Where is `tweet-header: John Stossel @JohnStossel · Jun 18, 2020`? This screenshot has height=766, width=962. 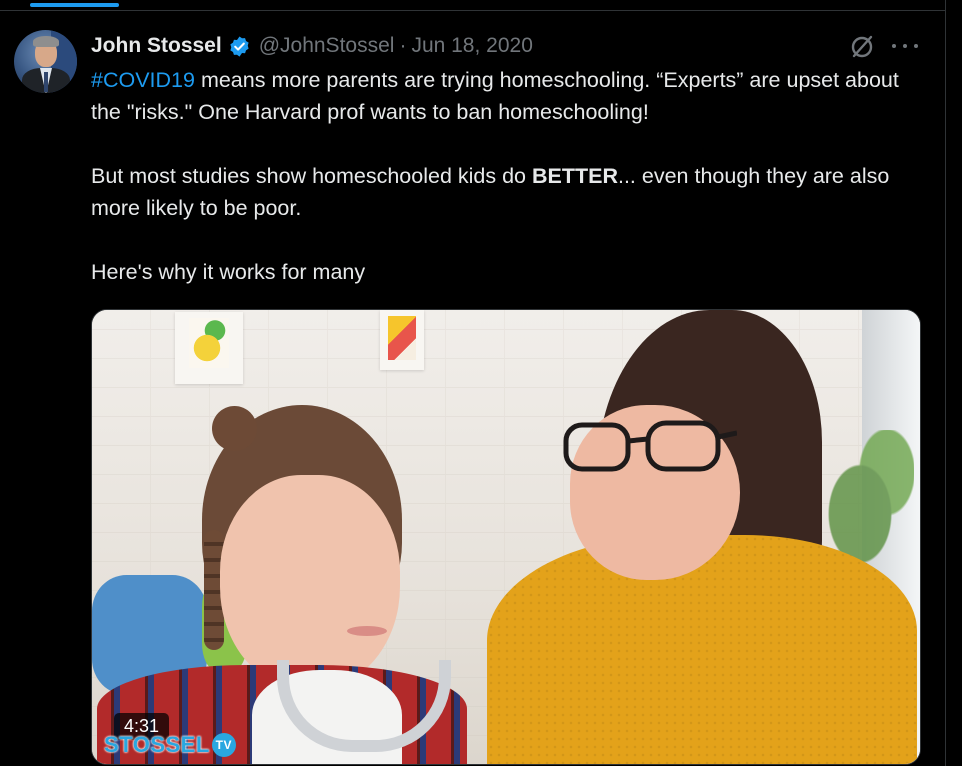
tweet-header: John Stossel @JohnStossel · Jun 18, 2020 is located at coordinates (312, 46).